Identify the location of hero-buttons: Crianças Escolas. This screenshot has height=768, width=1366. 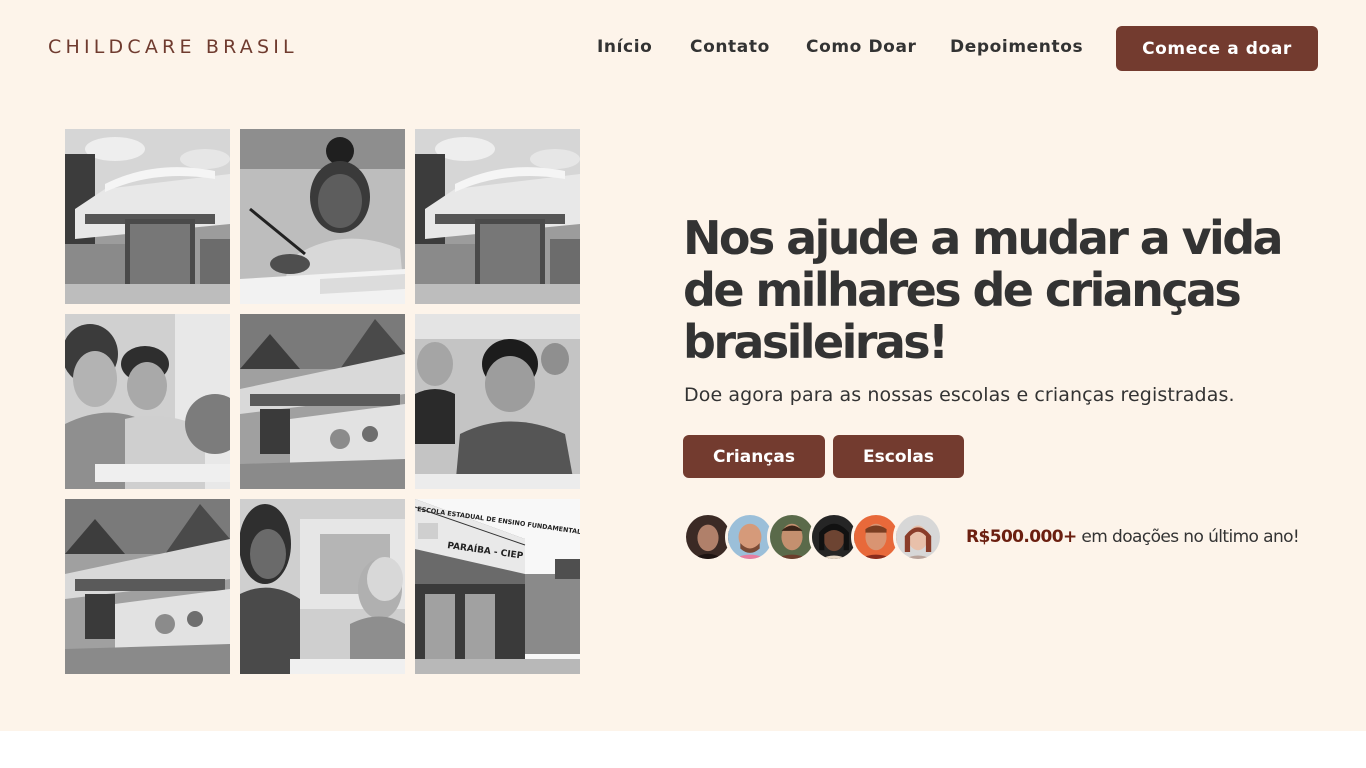
(823, 456).